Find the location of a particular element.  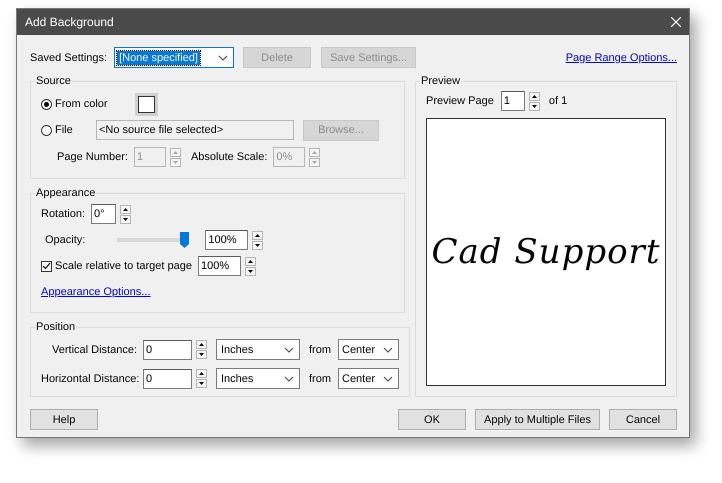

saved-settings-dropdown: [None specified] is located at coordinates (174, 57).